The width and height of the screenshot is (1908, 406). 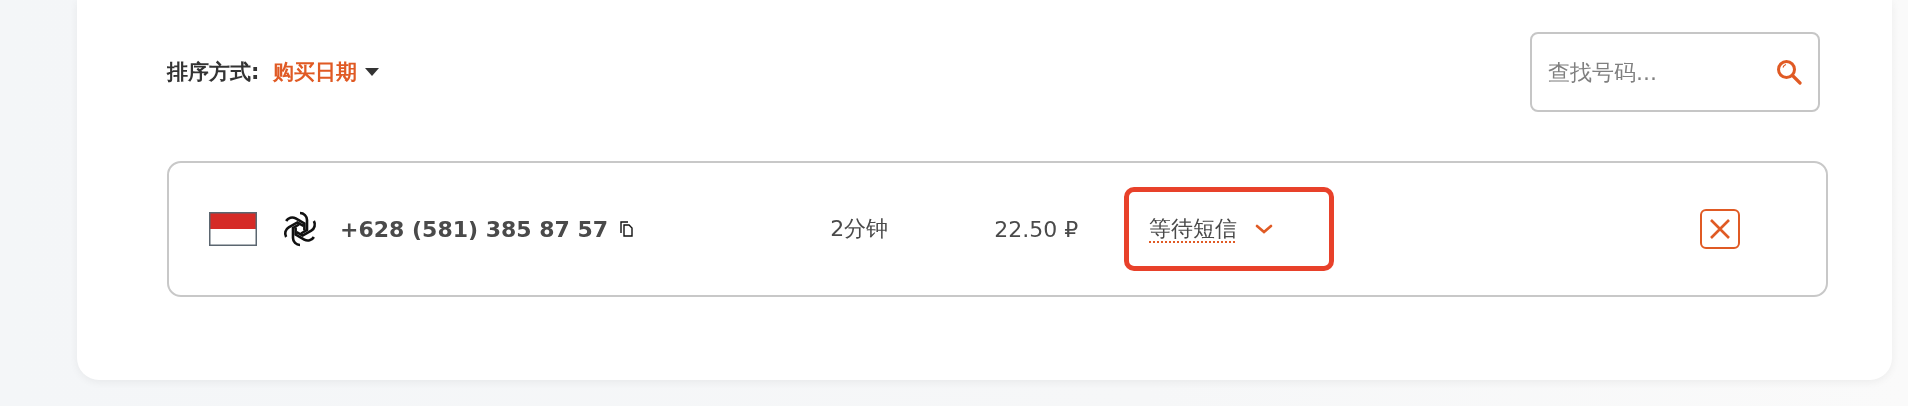 What do you see at coordinates (1229, 229) in the screenshot?
I see `status-dropdown: 等待短信` at bounding box center [1229, 229].